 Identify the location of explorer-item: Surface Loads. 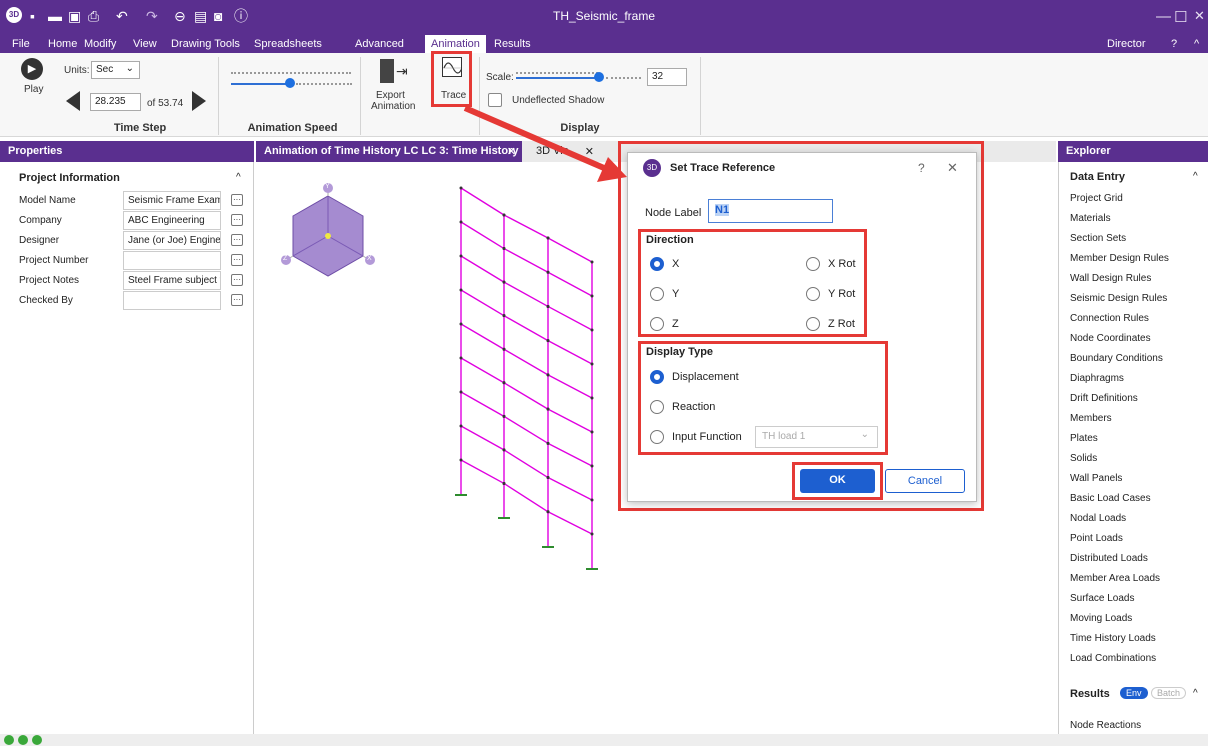
(1102, 598).